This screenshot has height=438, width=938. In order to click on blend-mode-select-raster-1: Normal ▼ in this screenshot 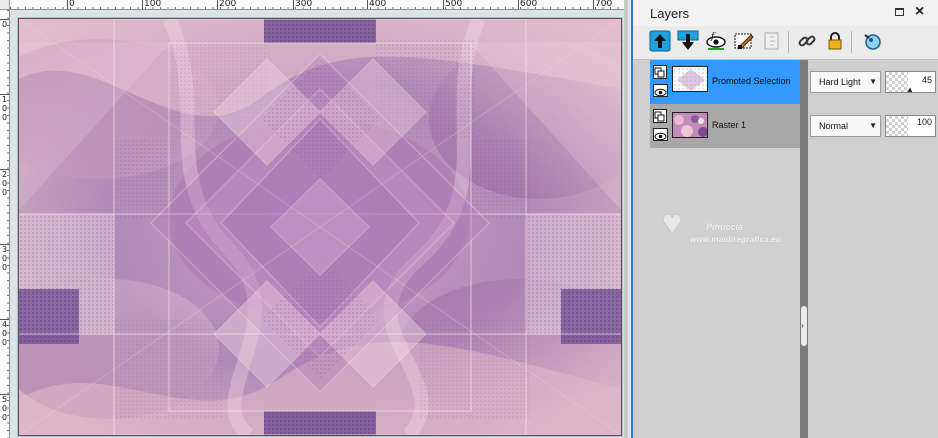, I will do `click(845, 126)`.